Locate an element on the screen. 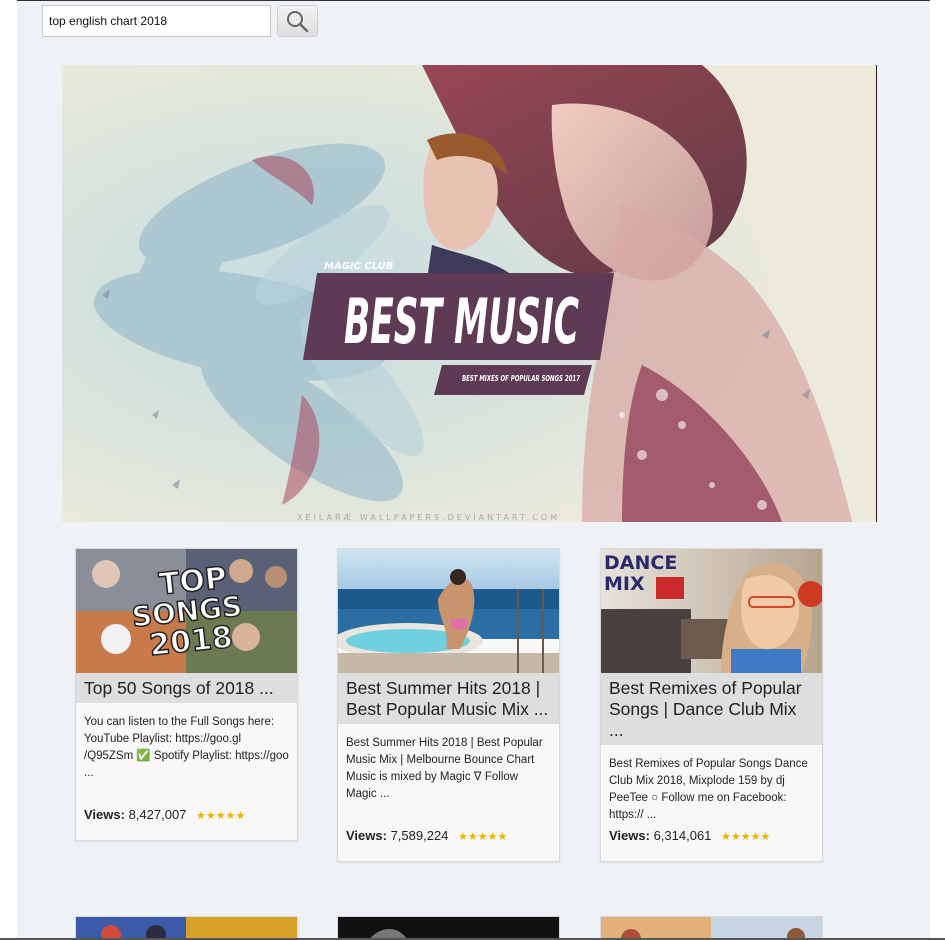 The width and height of the screenshot is (945, 940). views-row: Views: 7,589,224 ★★★★★ is located at coordinates (426, 835).